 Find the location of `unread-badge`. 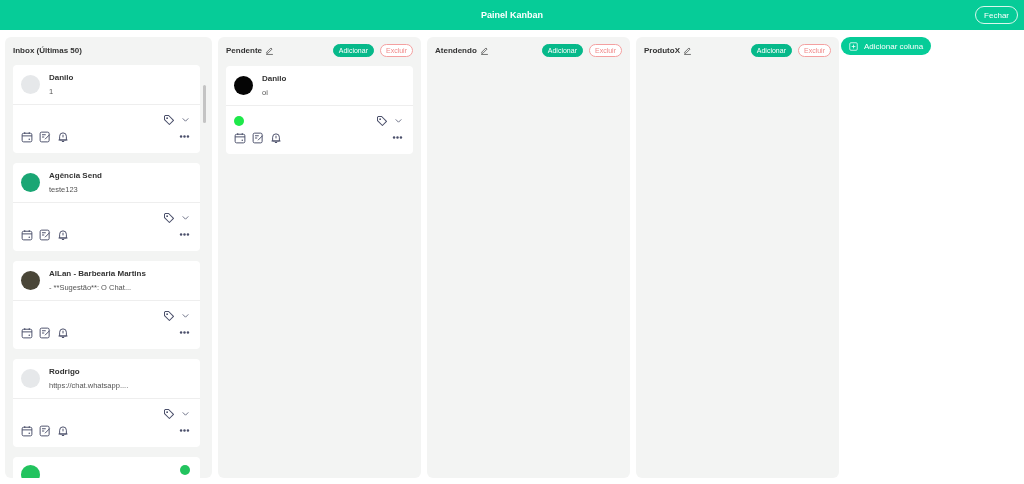

unread-badge is located at coordinates (185, 470).